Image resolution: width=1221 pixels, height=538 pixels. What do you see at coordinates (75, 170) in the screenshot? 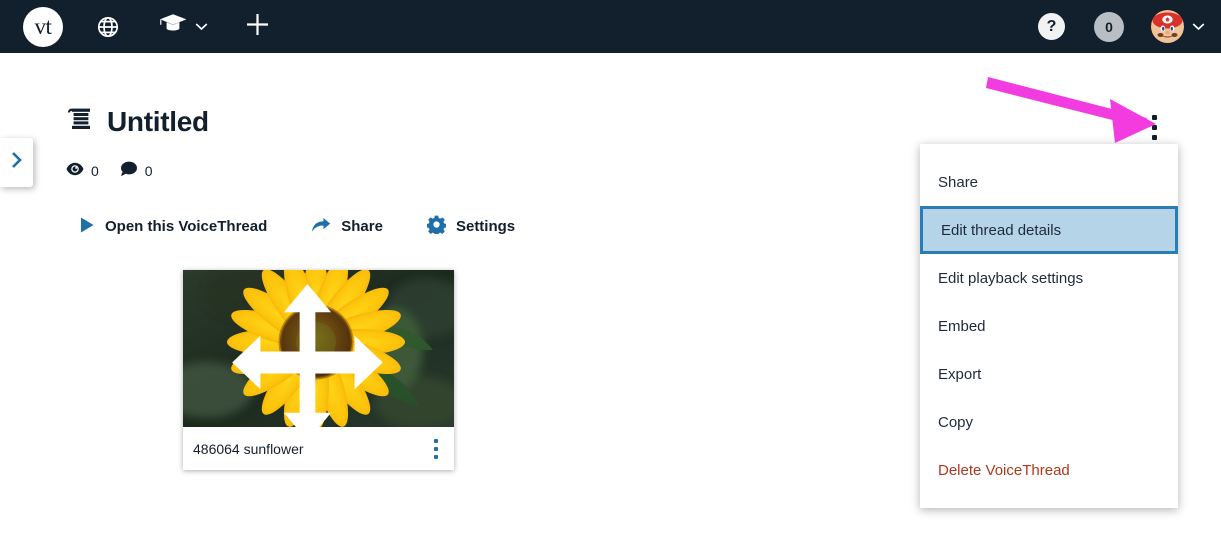
I see `eye-icon` at bounding box center [75, 170].